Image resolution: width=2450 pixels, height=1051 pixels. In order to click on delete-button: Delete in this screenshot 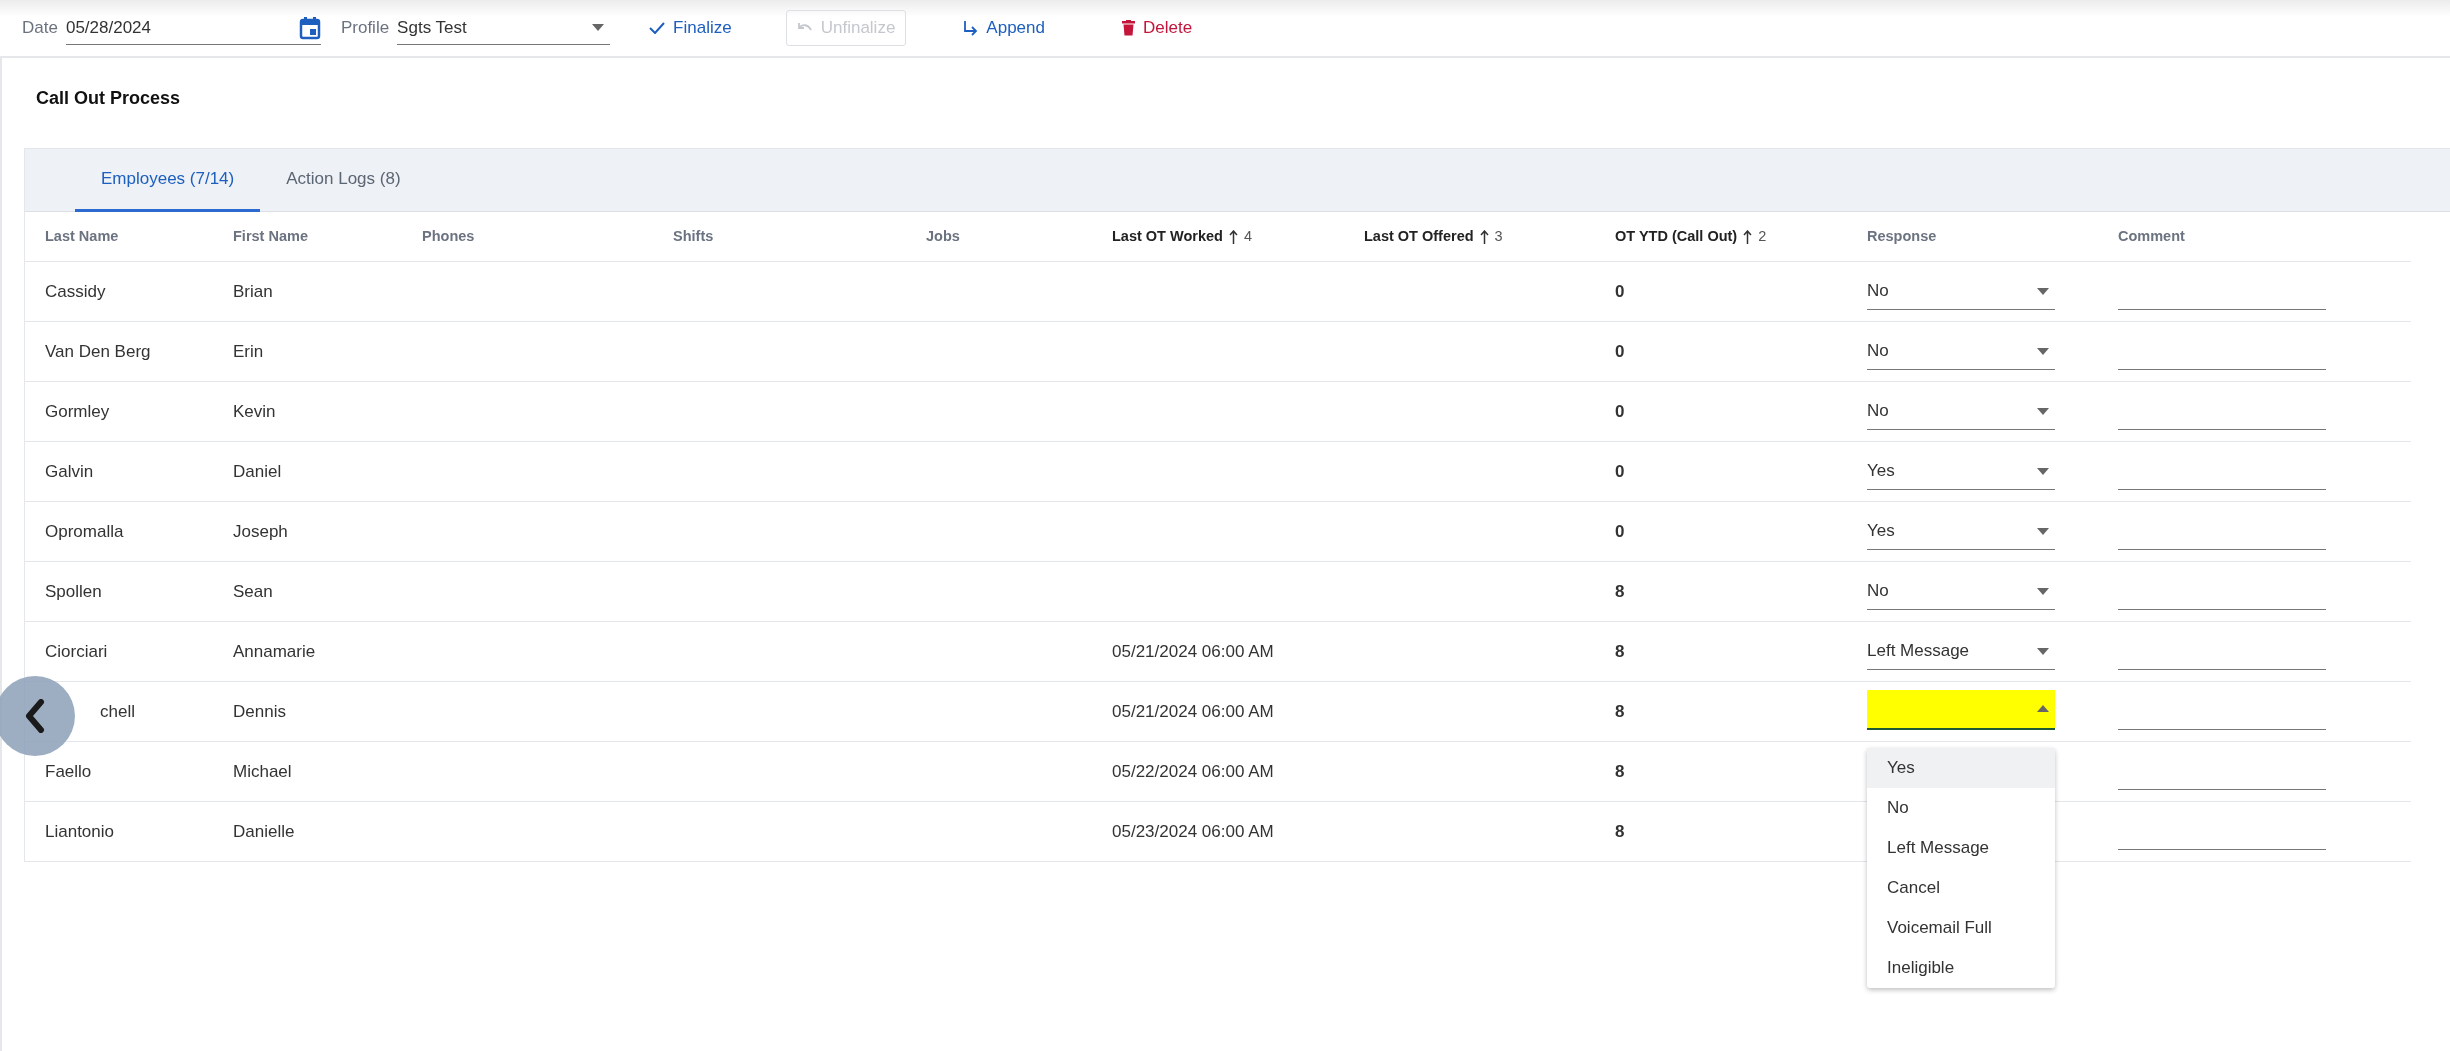, I will do `click(1157, 28)`.